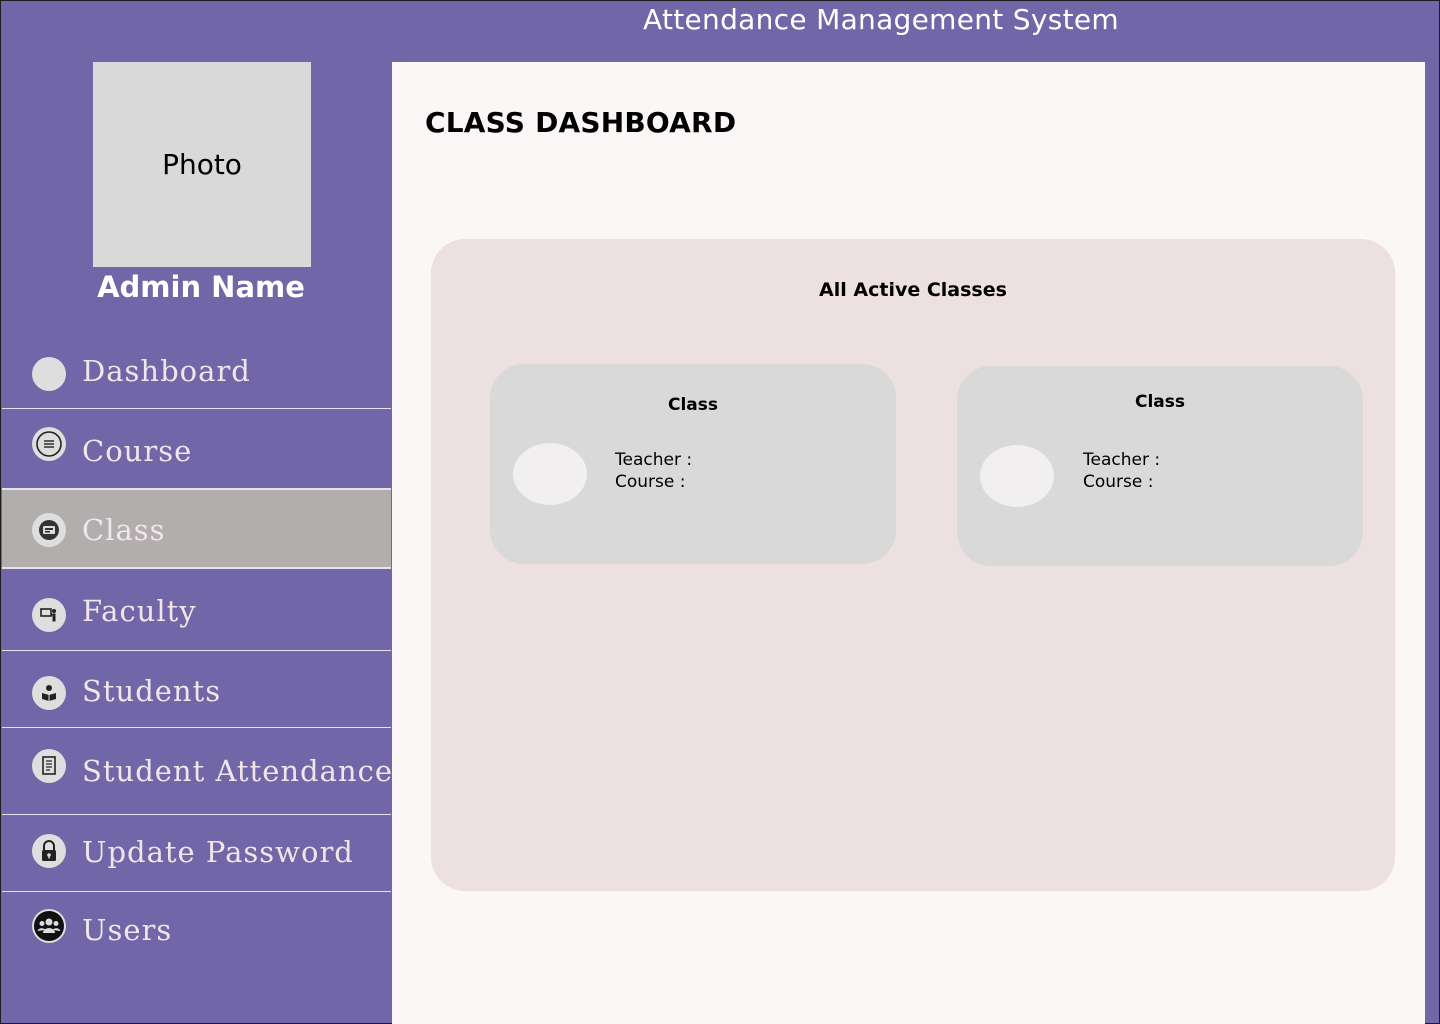 Image resolution: width=1440 pixels, height=1024 pixels. Describe the element at coordinates (218, 852) in the screenshot. I see `sidebar-item-label: Update Password` at that location.